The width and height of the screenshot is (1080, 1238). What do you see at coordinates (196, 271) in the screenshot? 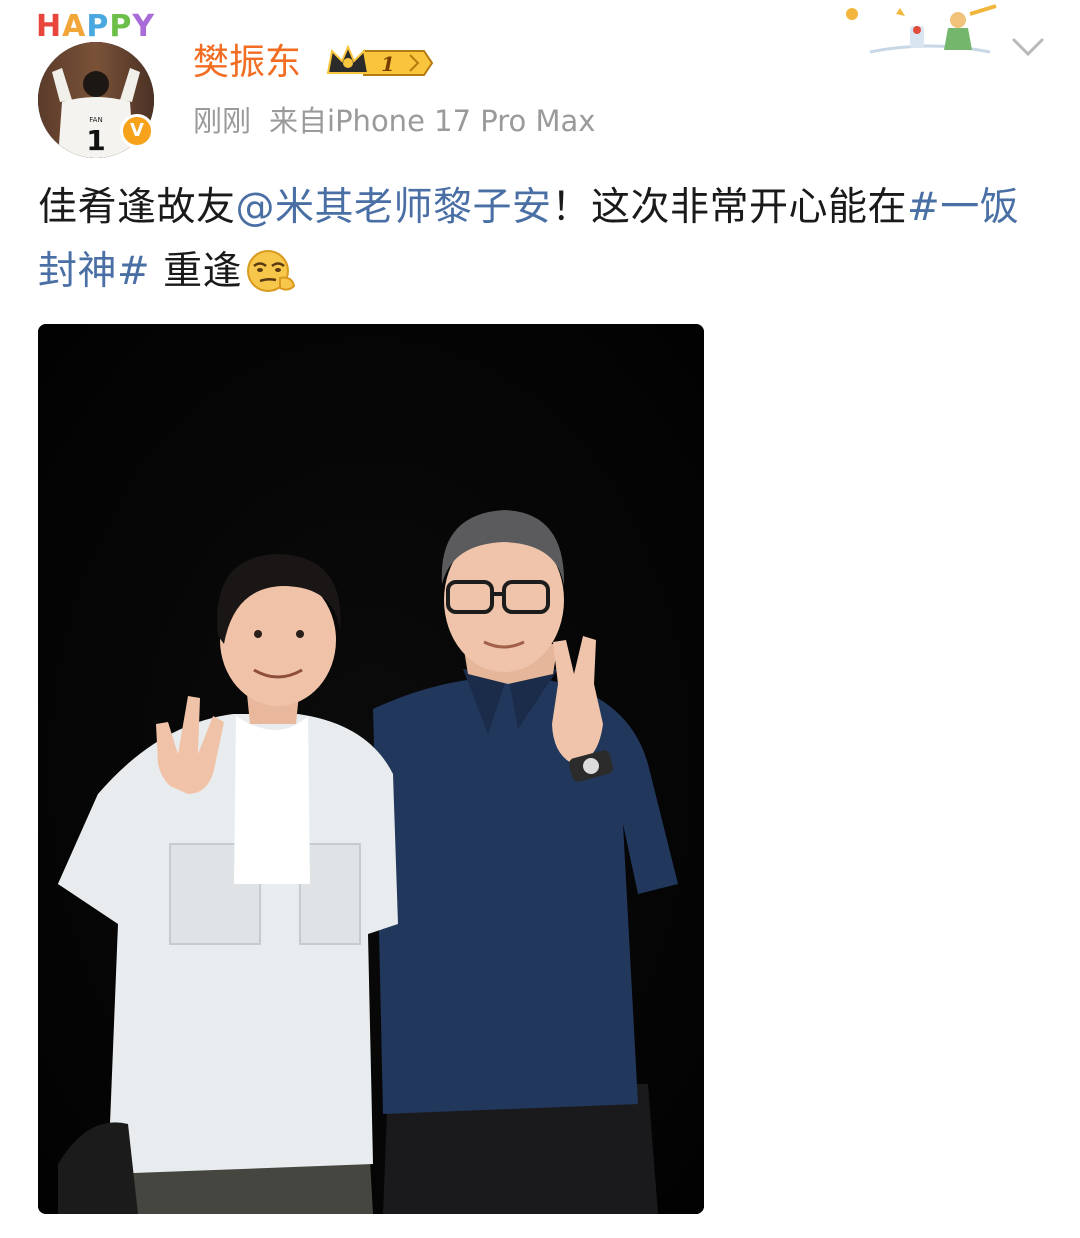
I see `post-text-end: 重逢` at bounding box center [196, 271].